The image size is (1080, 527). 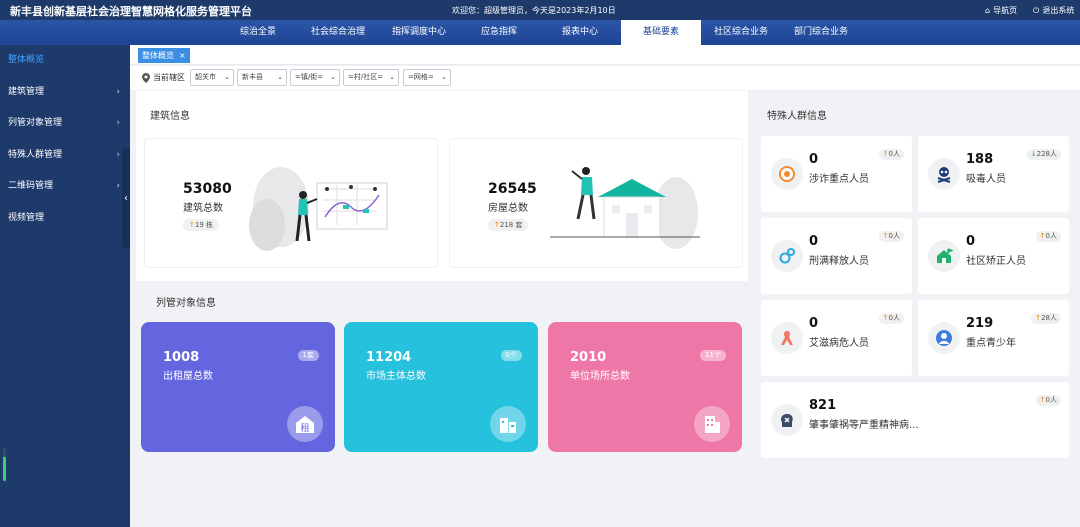 What do you see at coordinates (787, 420) in the screenshot?
I see `head-icon` at bounding box center [787, 420].